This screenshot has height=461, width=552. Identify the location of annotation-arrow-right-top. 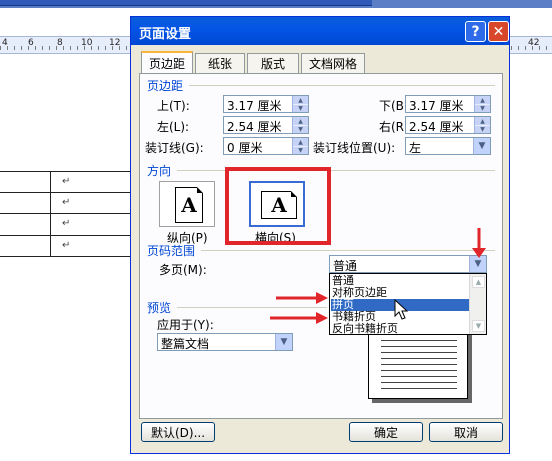
(302, 298).